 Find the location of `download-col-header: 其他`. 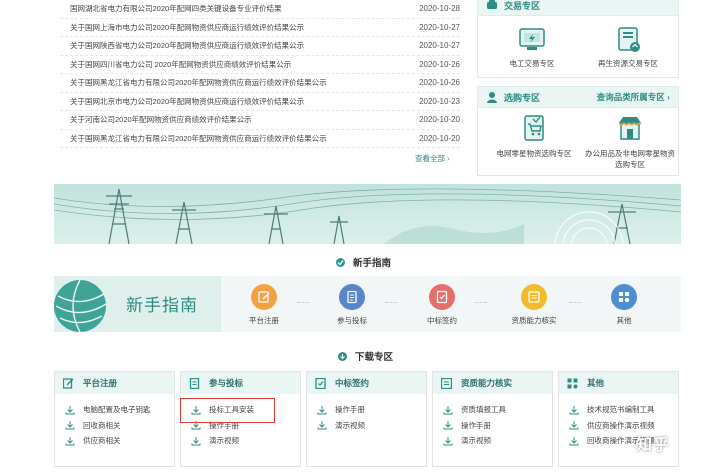

download-col-header: 其他 is located at coordinates (618, 383).